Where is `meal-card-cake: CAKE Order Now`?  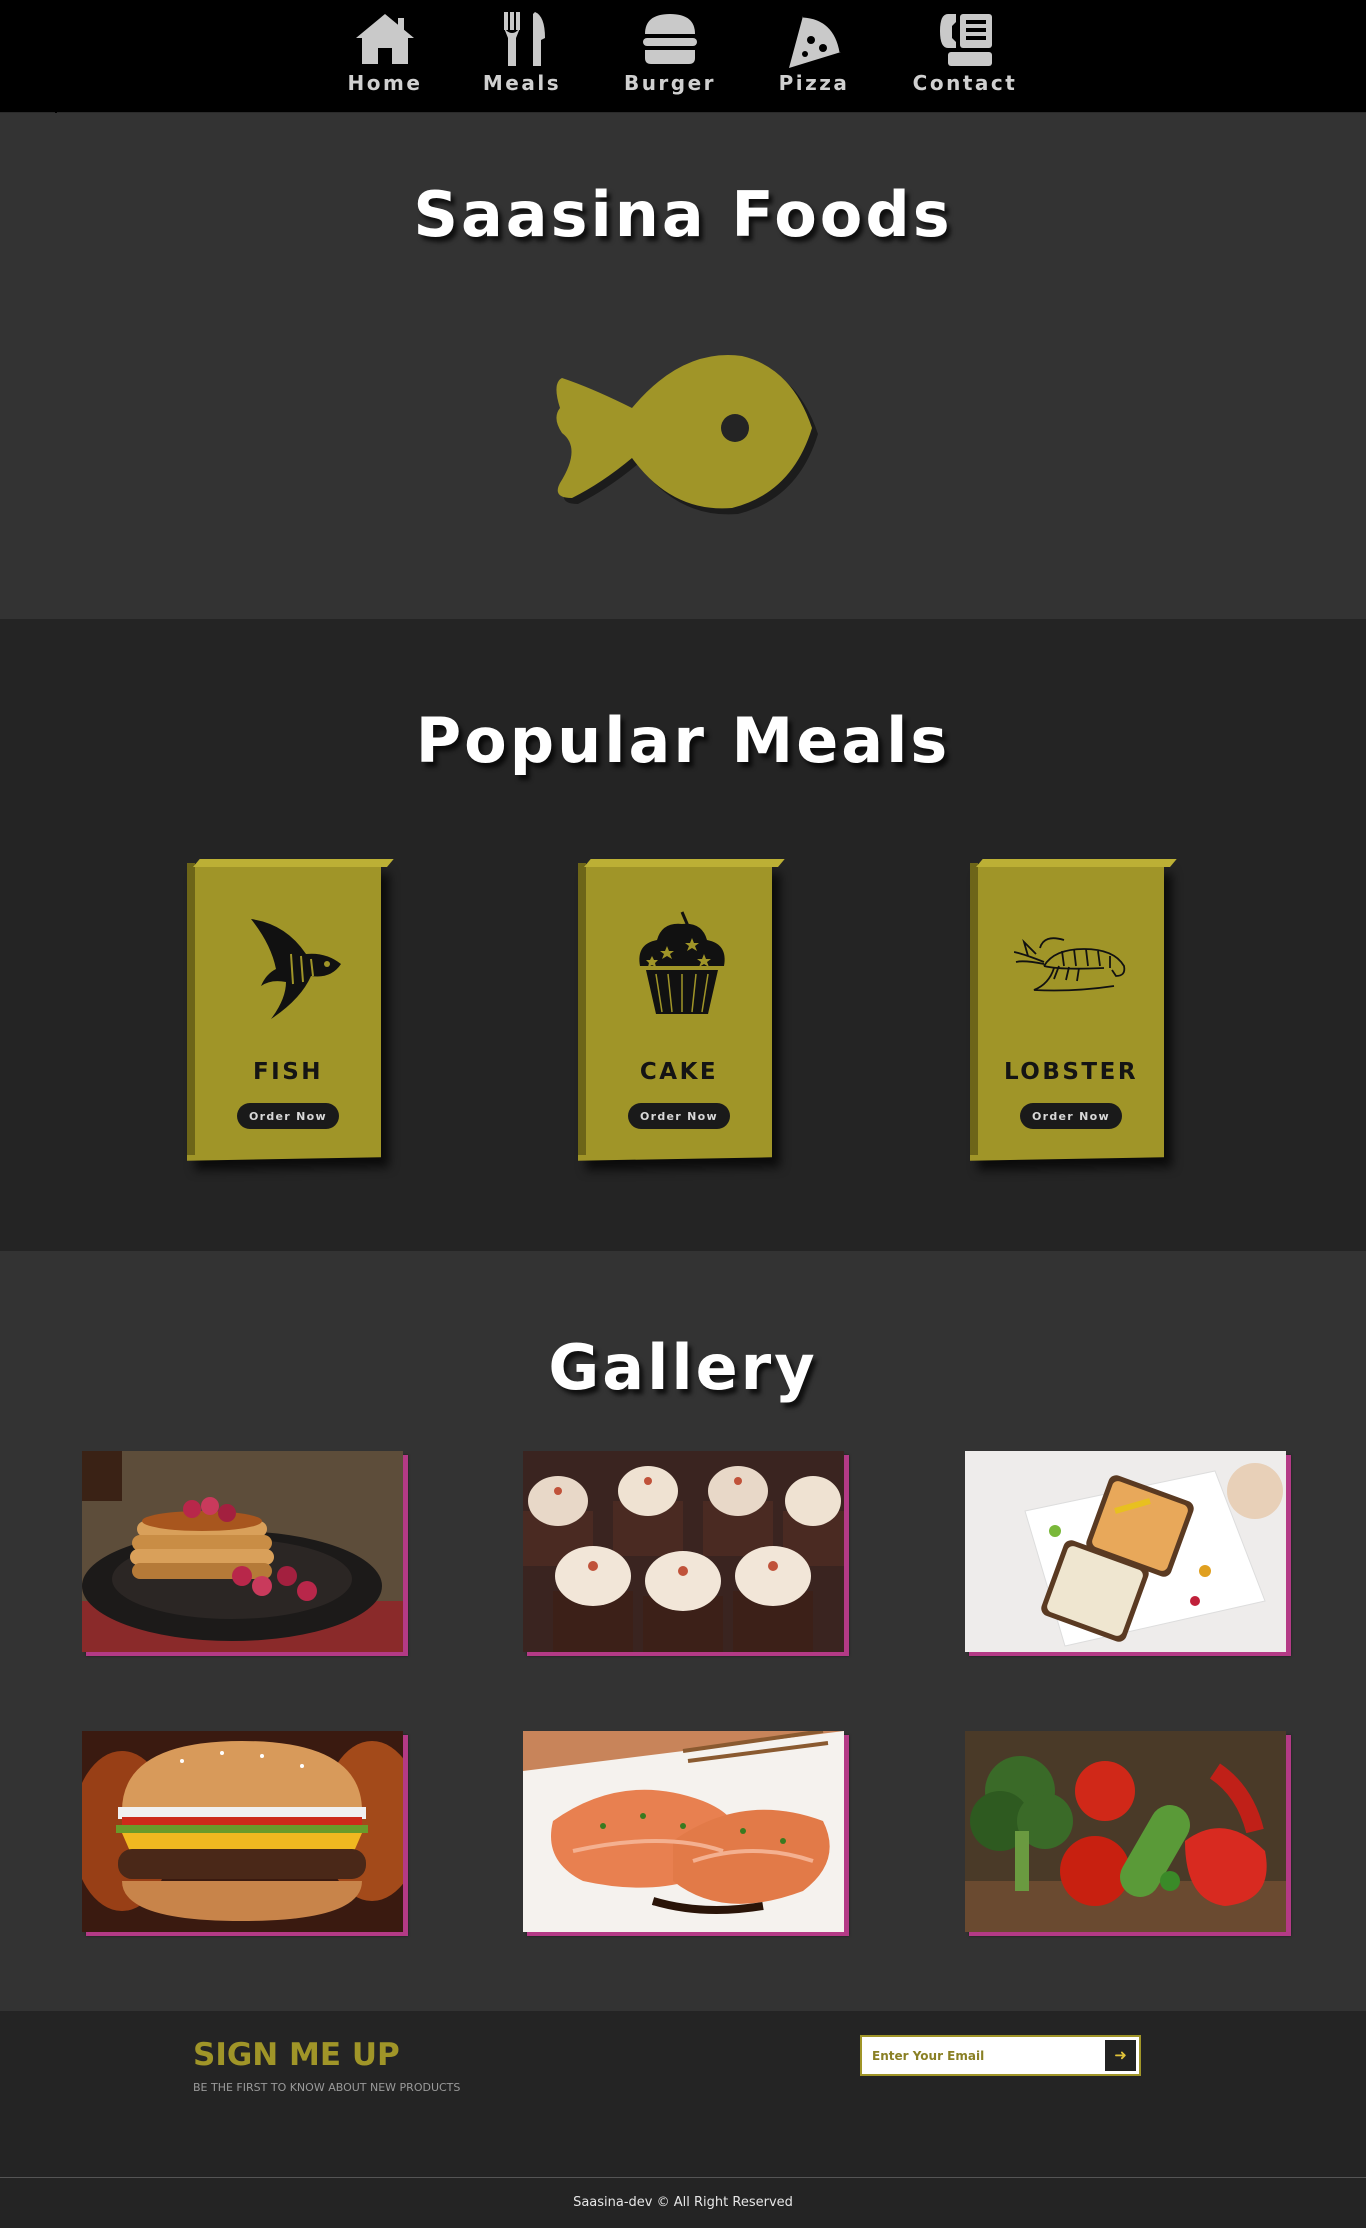 meal-card-cake: CAKE Order Now is located at coordinates (681, 1010).